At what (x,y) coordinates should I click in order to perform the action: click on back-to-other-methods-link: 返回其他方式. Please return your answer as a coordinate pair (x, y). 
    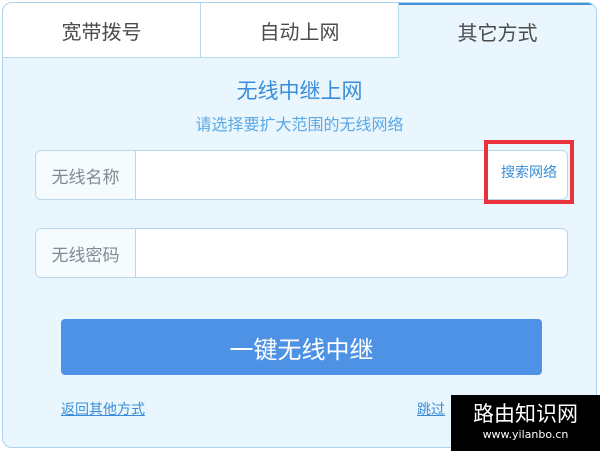
    Looking at the image, I should click on (103, 409).